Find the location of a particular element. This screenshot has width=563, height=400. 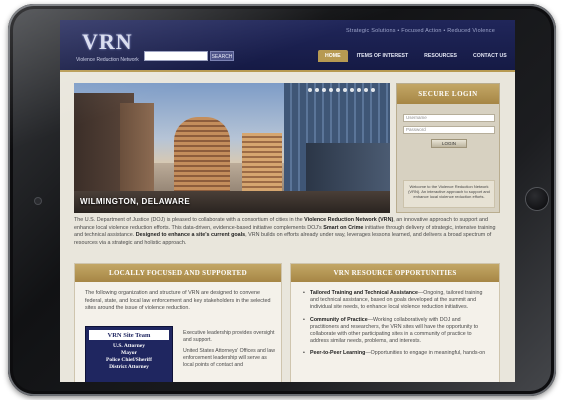

search-input is located at coordinates (176, 56).